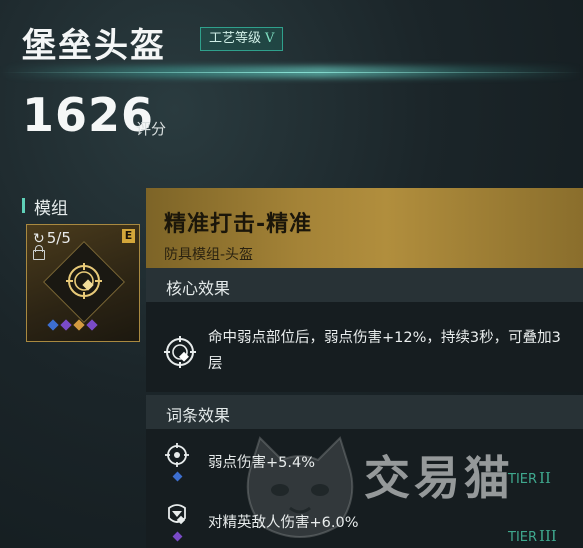  What do you see at coordinates (270, 38) in the screenshot?
I see `craft-level-value: V` at bounding box center [270, 38].